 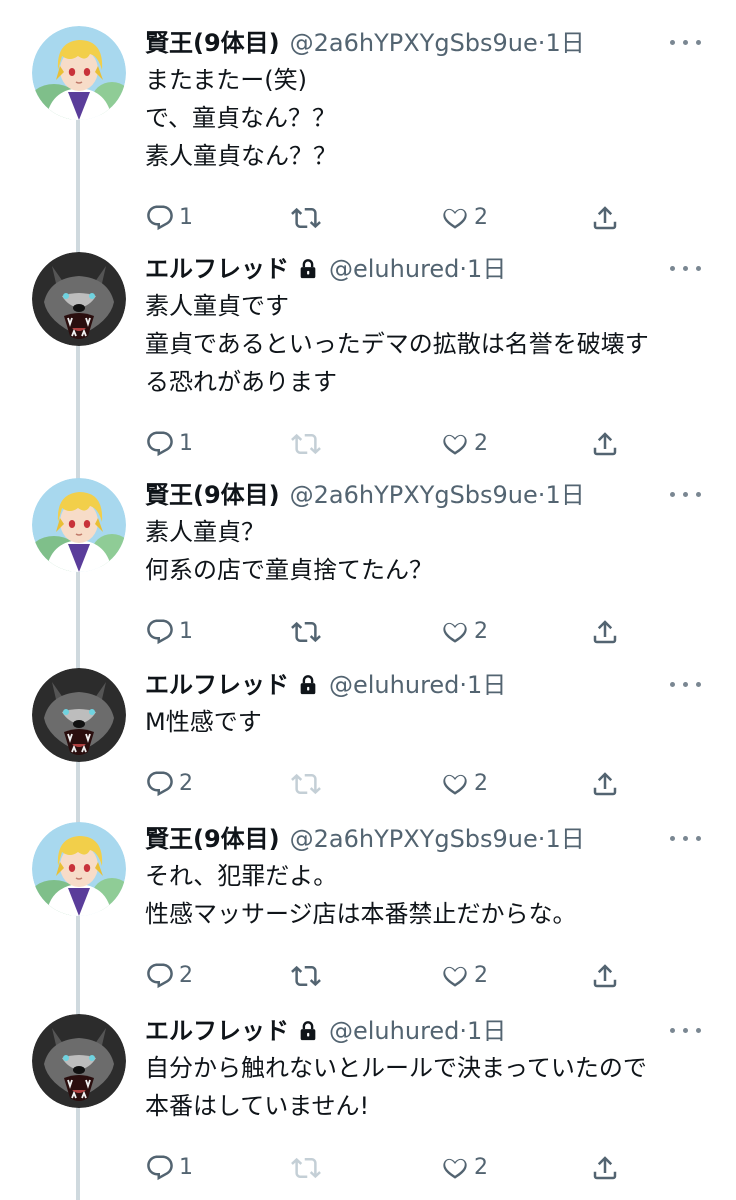 I want to click on tweet-text: 素人童貞です童貞であるといったデマの拡散は名誉を破壊す る恐れがあります, so click(x=430, y=344).